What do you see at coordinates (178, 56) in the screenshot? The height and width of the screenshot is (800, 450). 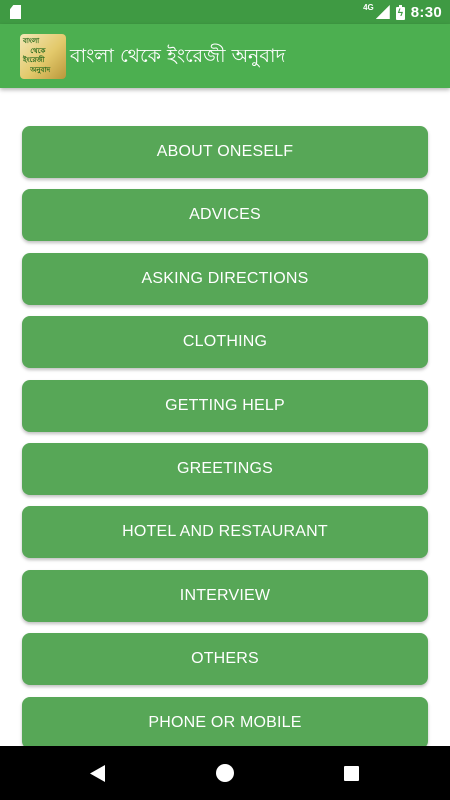 I see `app-title: বাংলা থেকে ইংরেজী অনুবাদ` at bounding box center [178, 56].